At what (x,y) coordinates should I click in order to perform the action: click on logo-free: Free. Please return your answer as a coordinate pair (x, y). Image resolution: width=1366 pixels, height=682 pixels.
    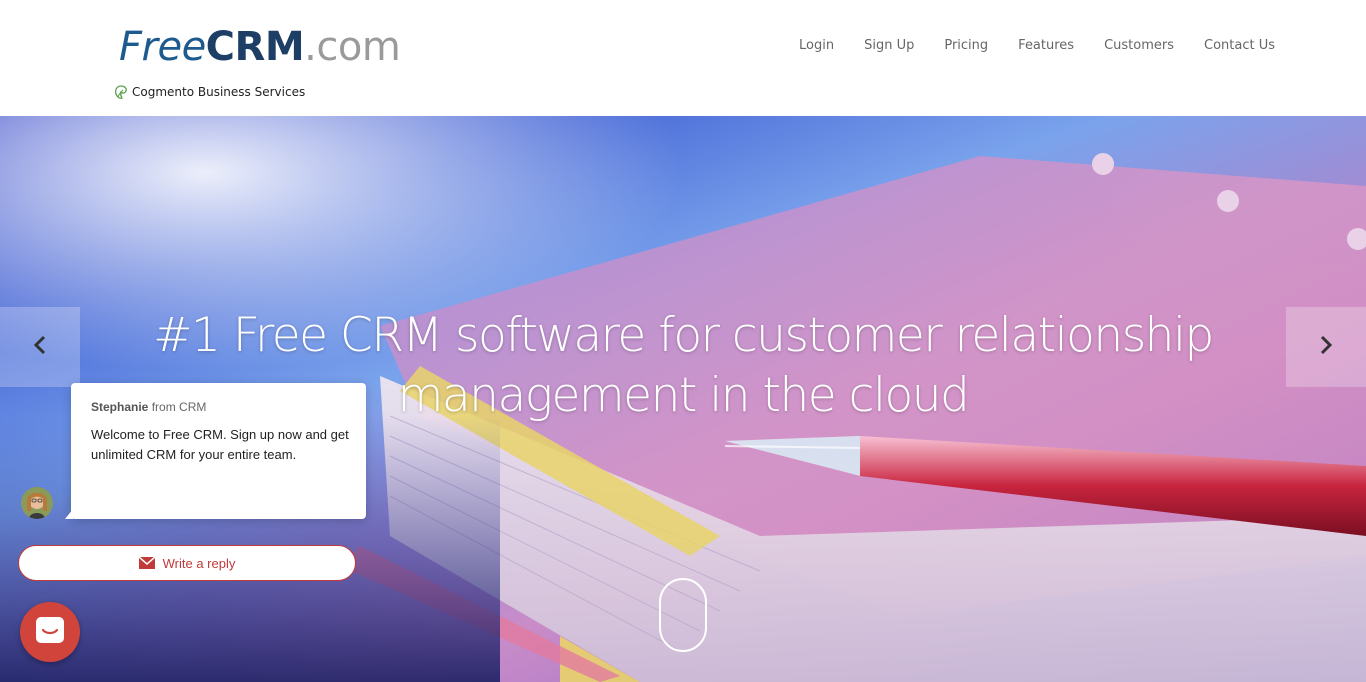
    Looking at the image, I should click on (162, 47).